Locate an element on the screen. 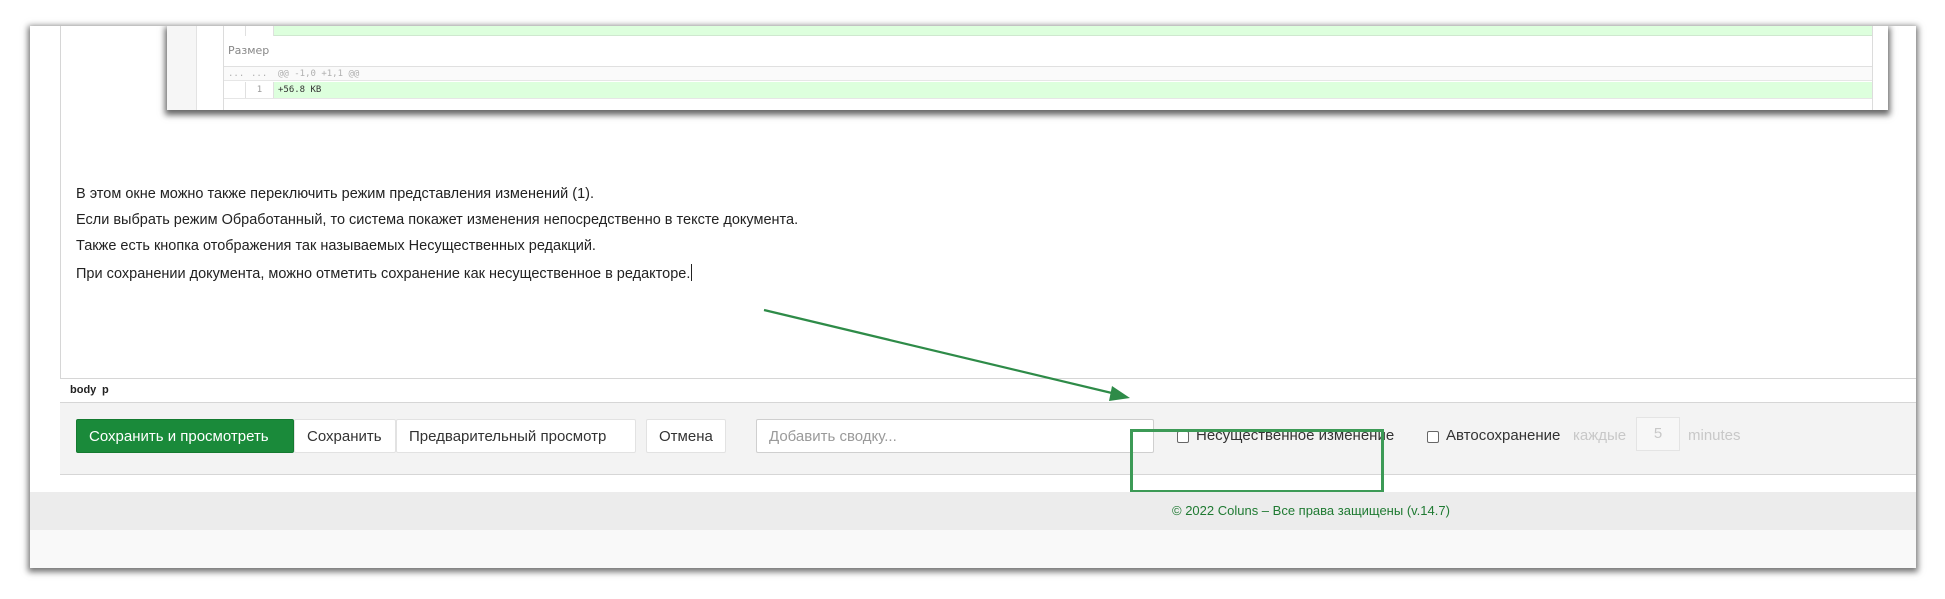 This screenshot has width=1945, height=599. diff-gutter-new is located at coordinates (260, 31).